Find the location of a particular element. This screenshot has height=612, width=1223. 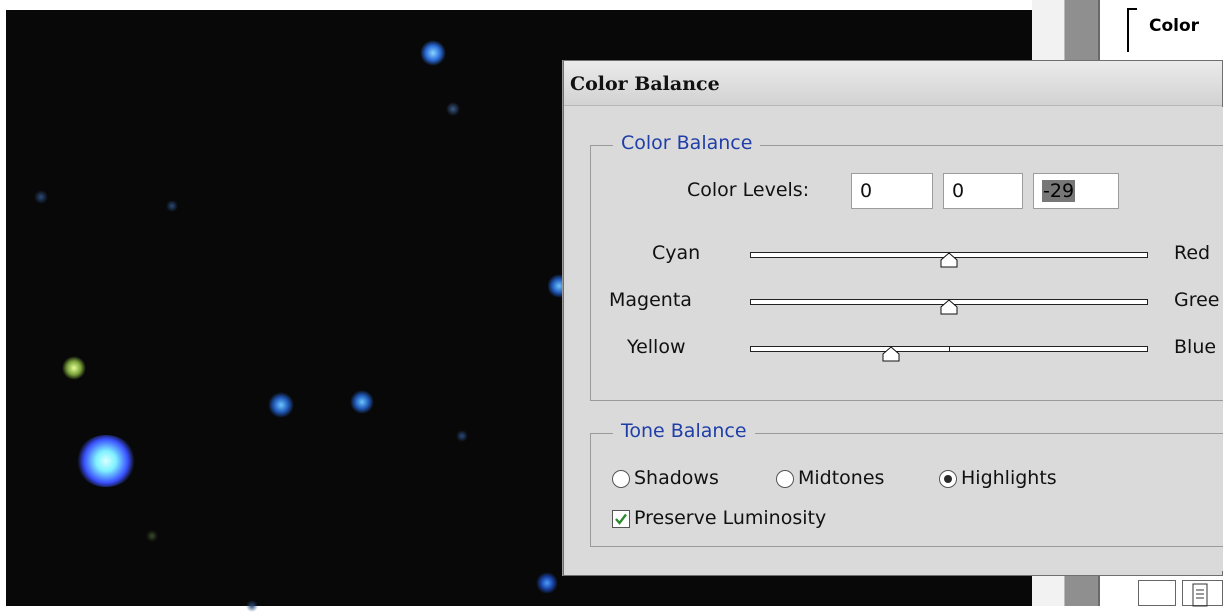

tab-color-label: Color is located at coordinates (1174, 26).